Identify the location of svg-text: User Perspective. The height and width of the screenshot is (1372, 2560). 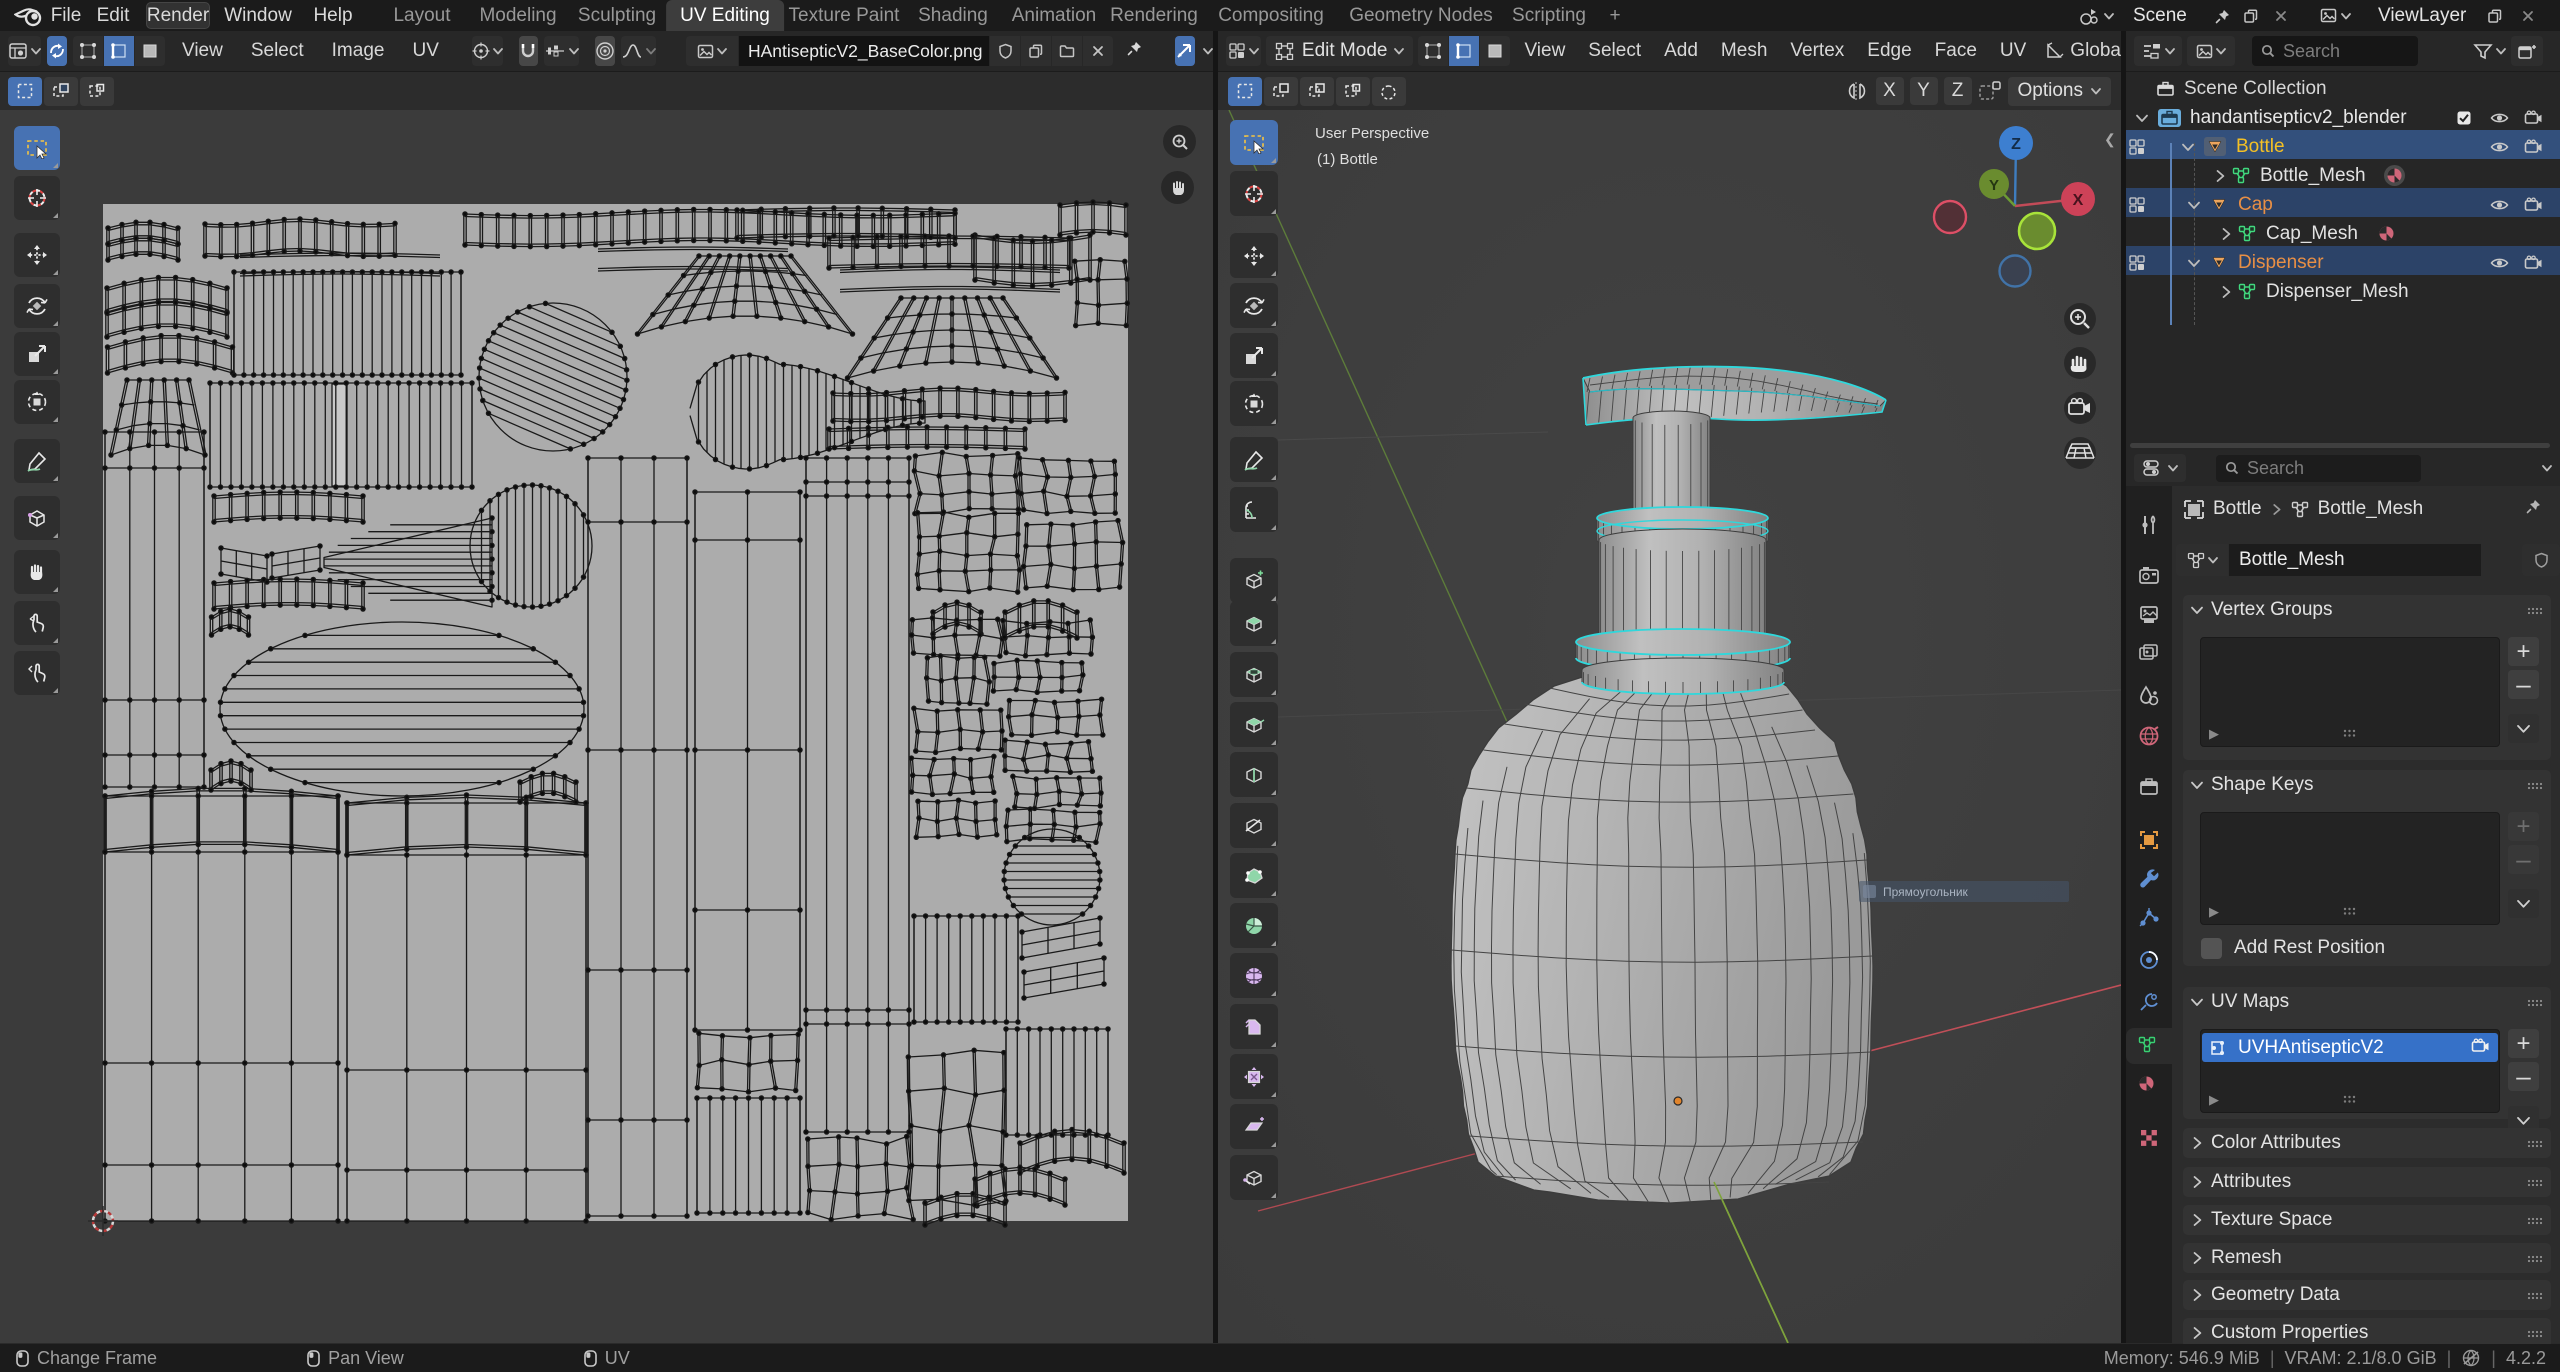
(1372, 133).